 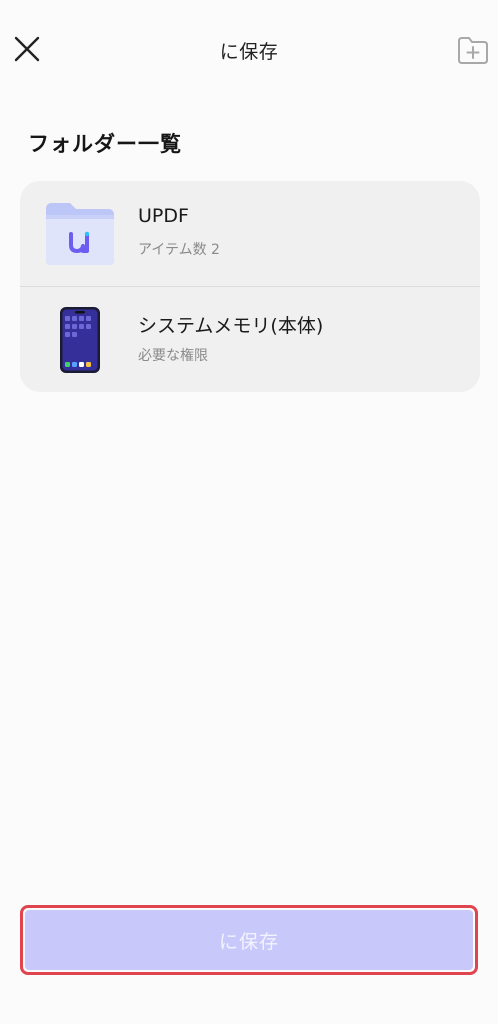 I want to click on folder-name: UPDF, so click(x=163, y=216).